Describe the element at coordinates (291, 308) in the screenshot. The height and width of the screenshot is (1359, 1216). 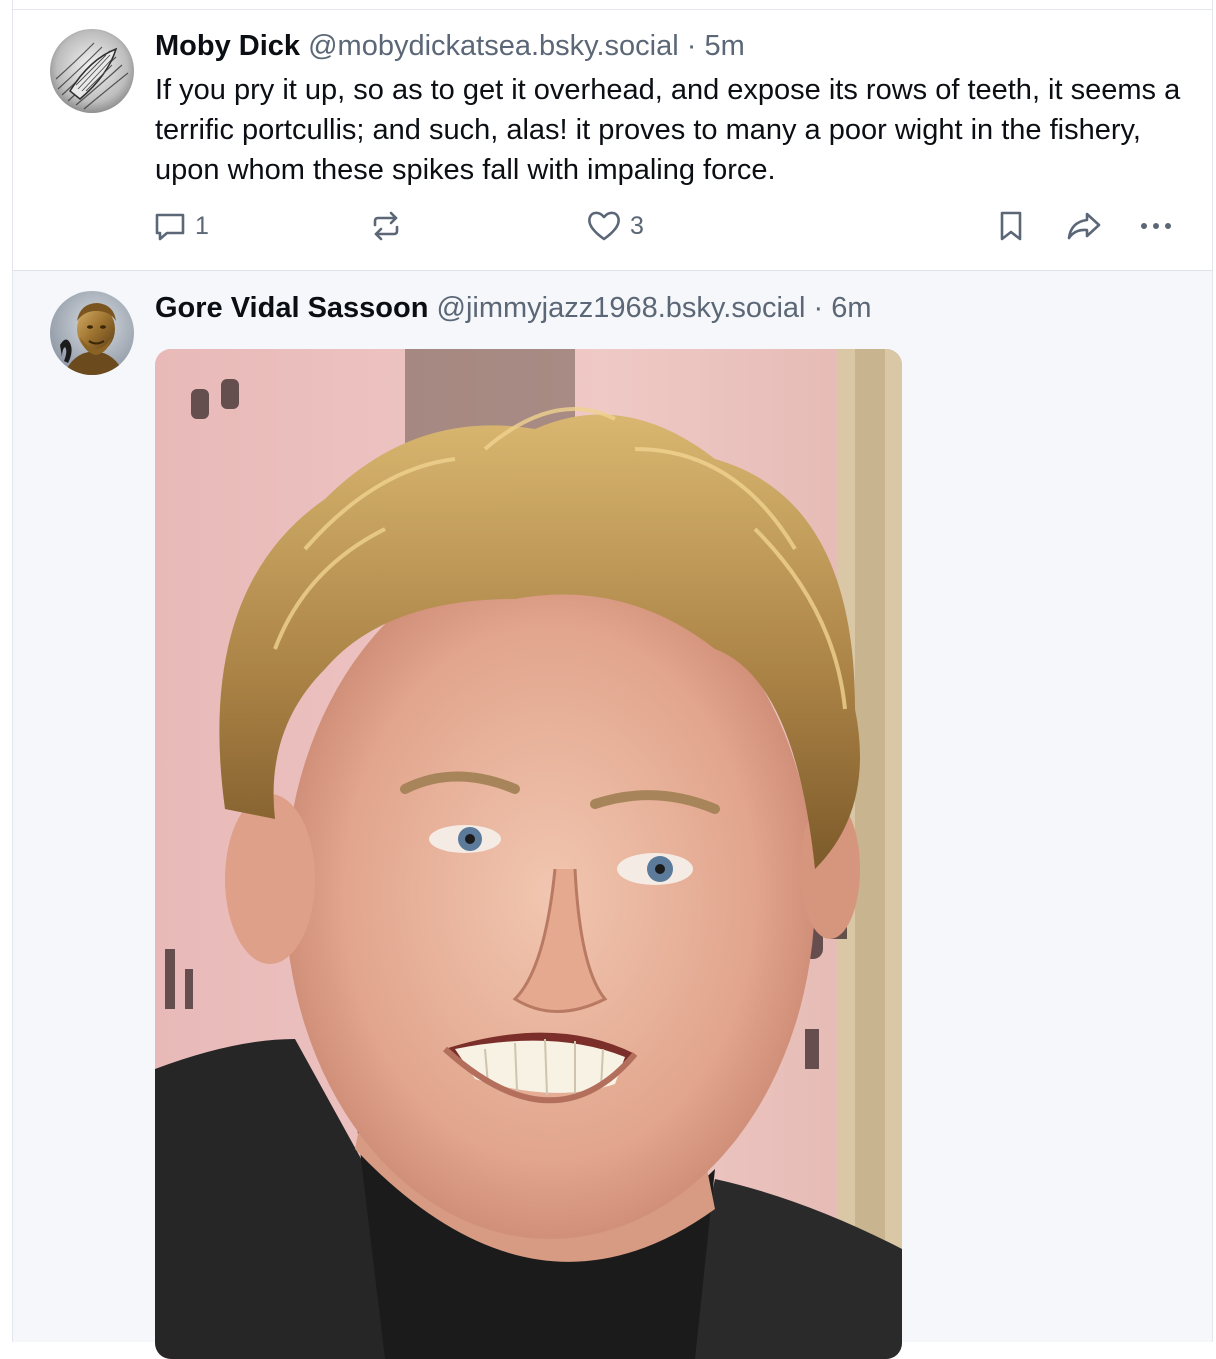
I see `author-display-name: Gore Vidal Sassoon` at that location.